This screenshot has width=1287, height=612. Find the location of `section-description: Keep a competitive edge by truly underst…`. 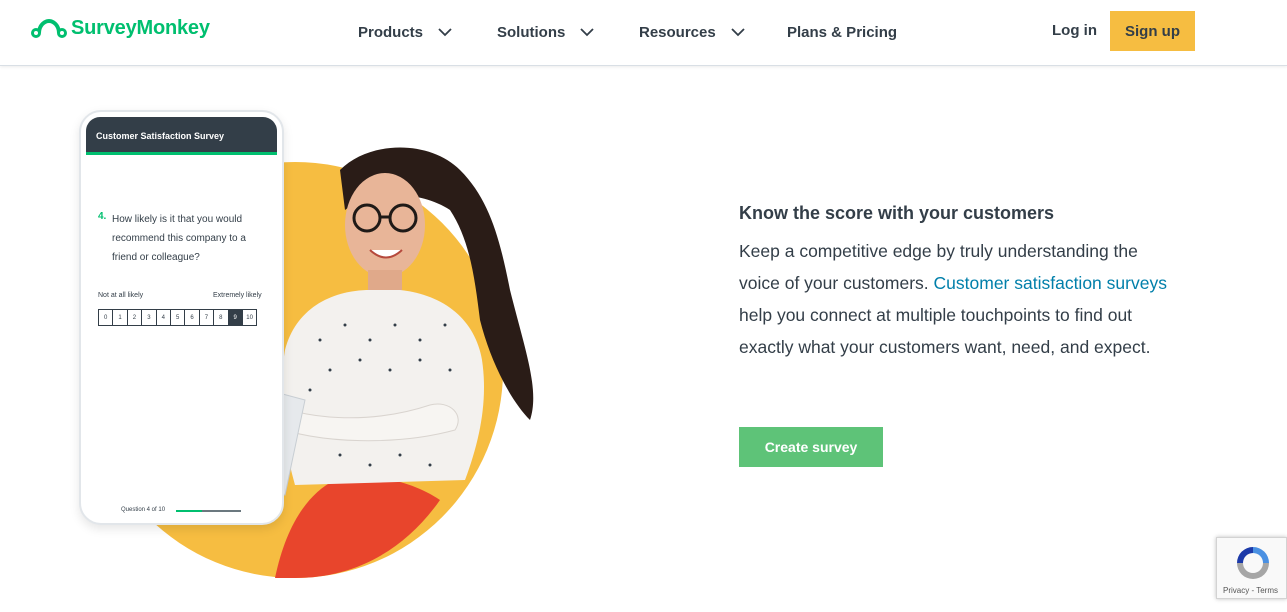

section-description: Keep a competitive edge by truly underst… is located at coordinates (954, 299).